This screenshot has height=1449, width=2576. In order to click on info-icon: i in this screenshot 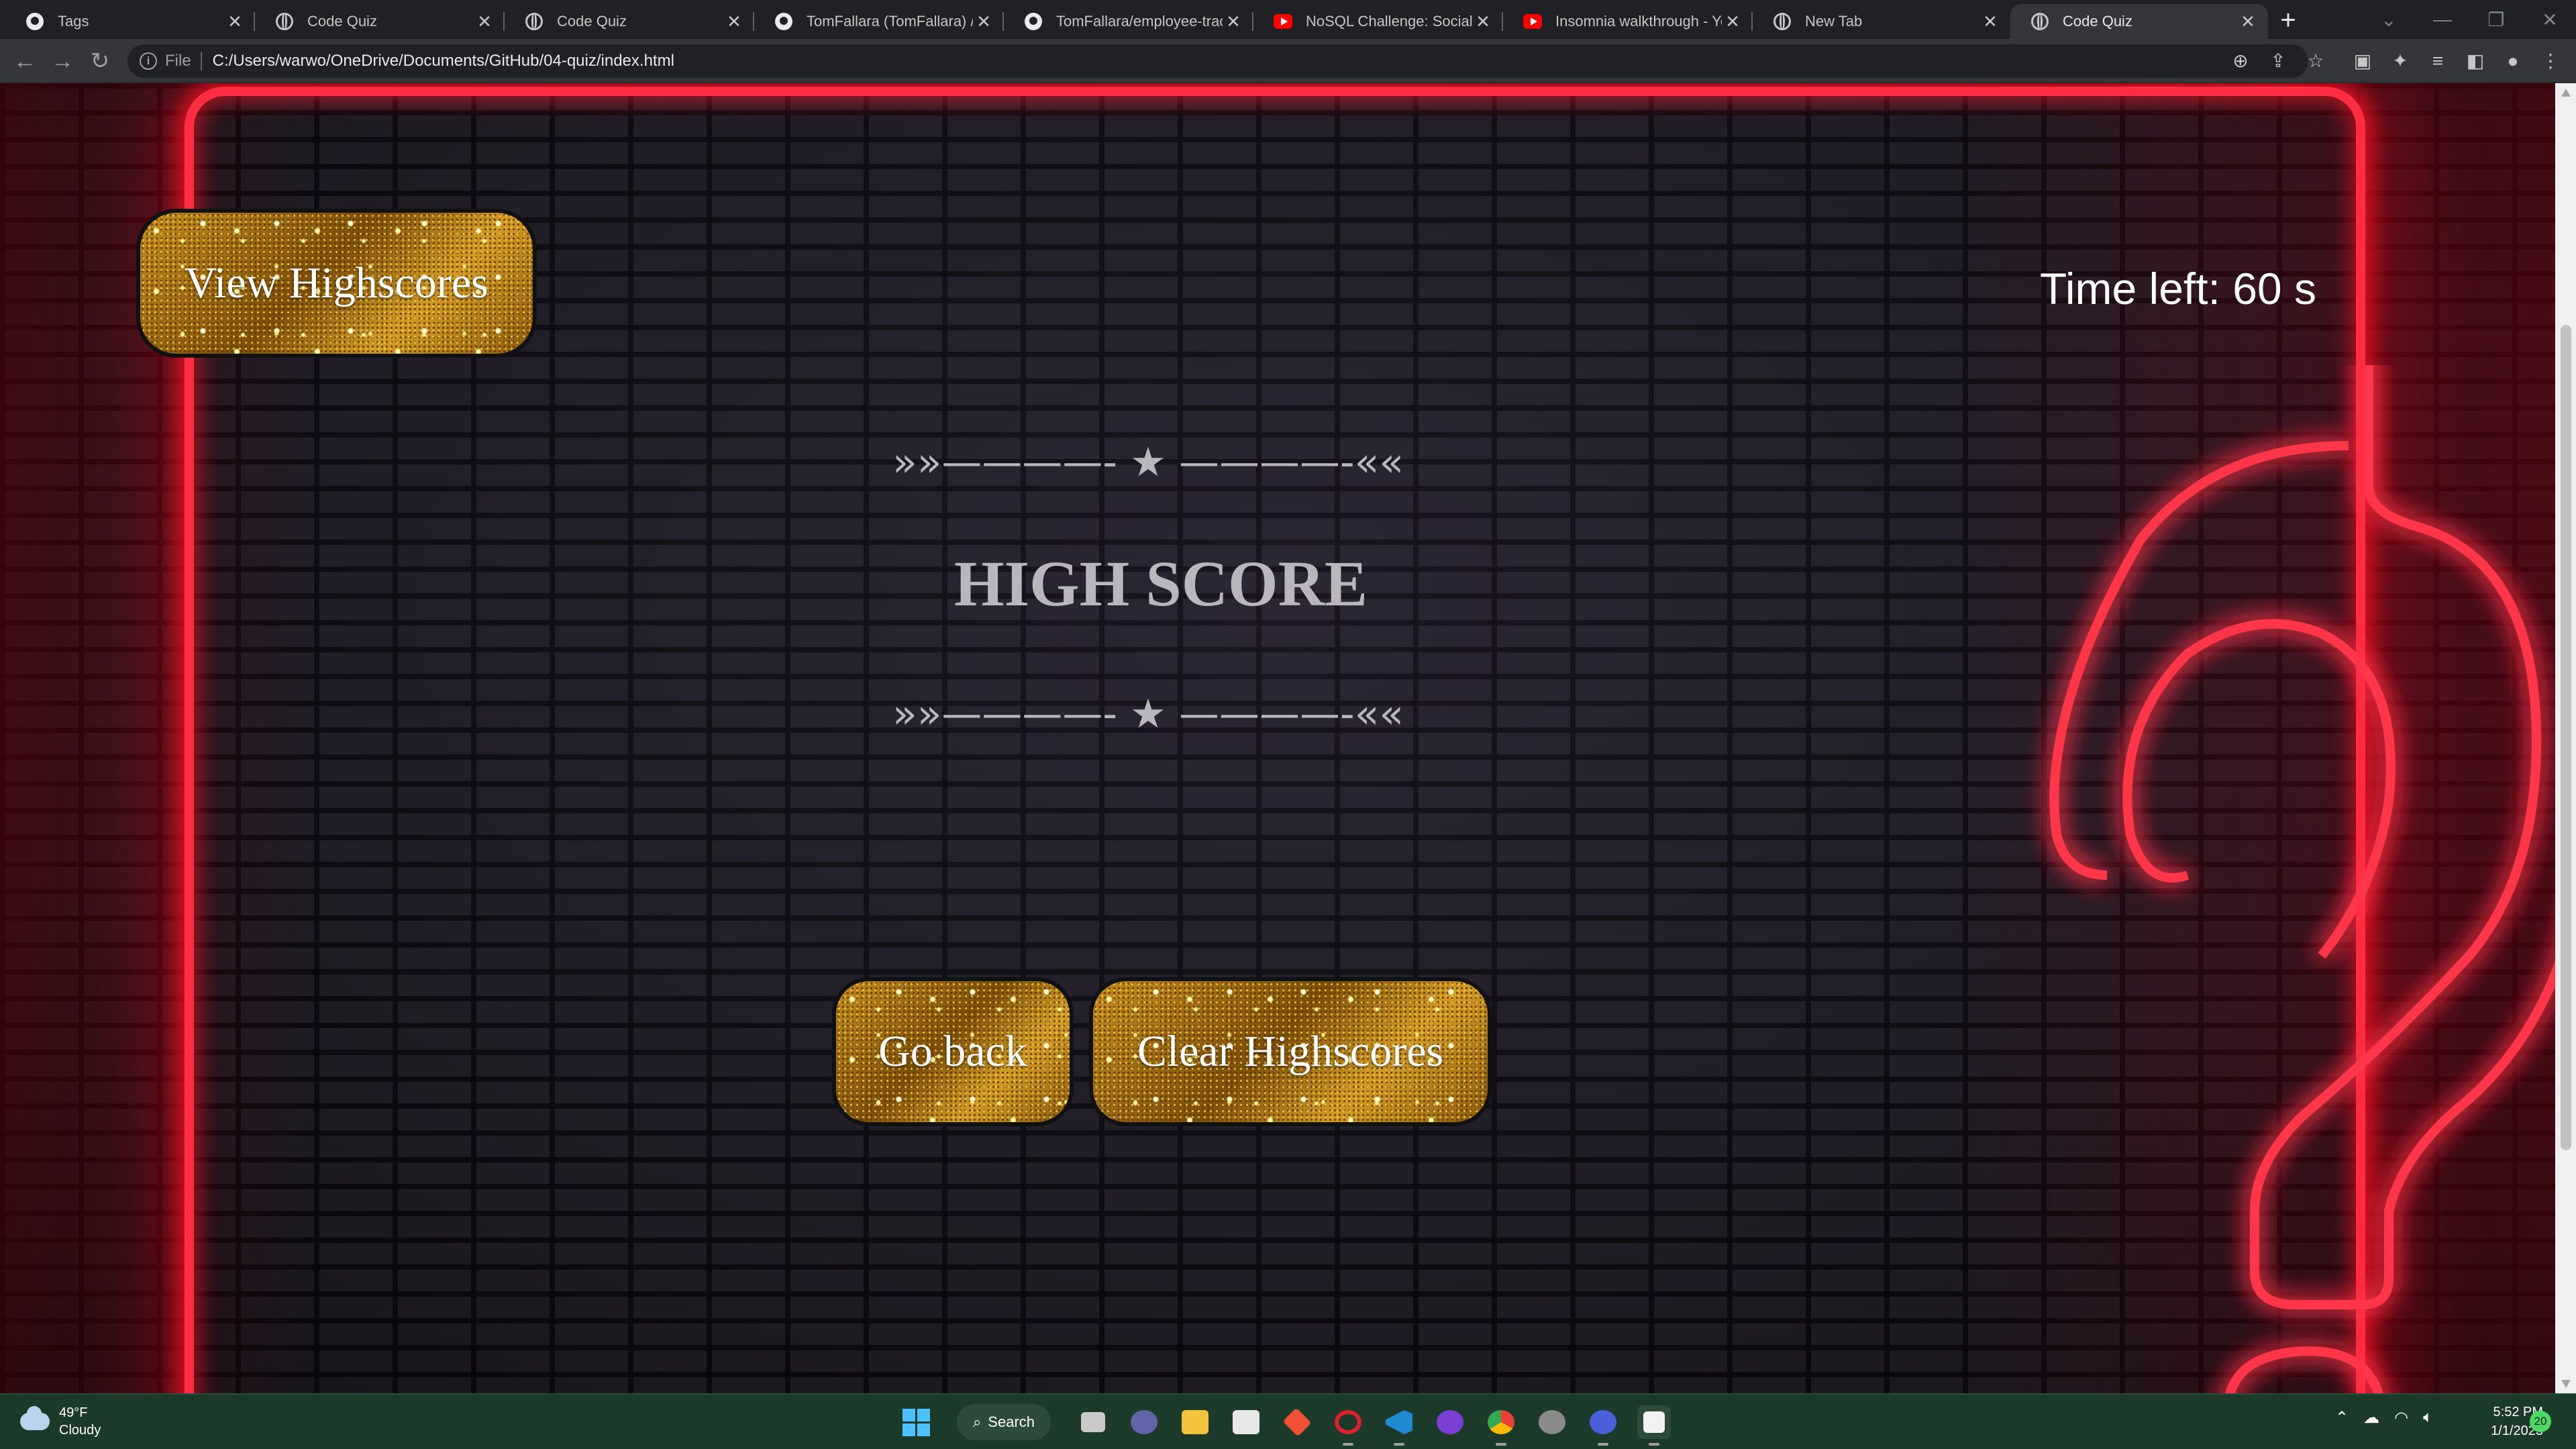, I will do `click(148, 61)`.